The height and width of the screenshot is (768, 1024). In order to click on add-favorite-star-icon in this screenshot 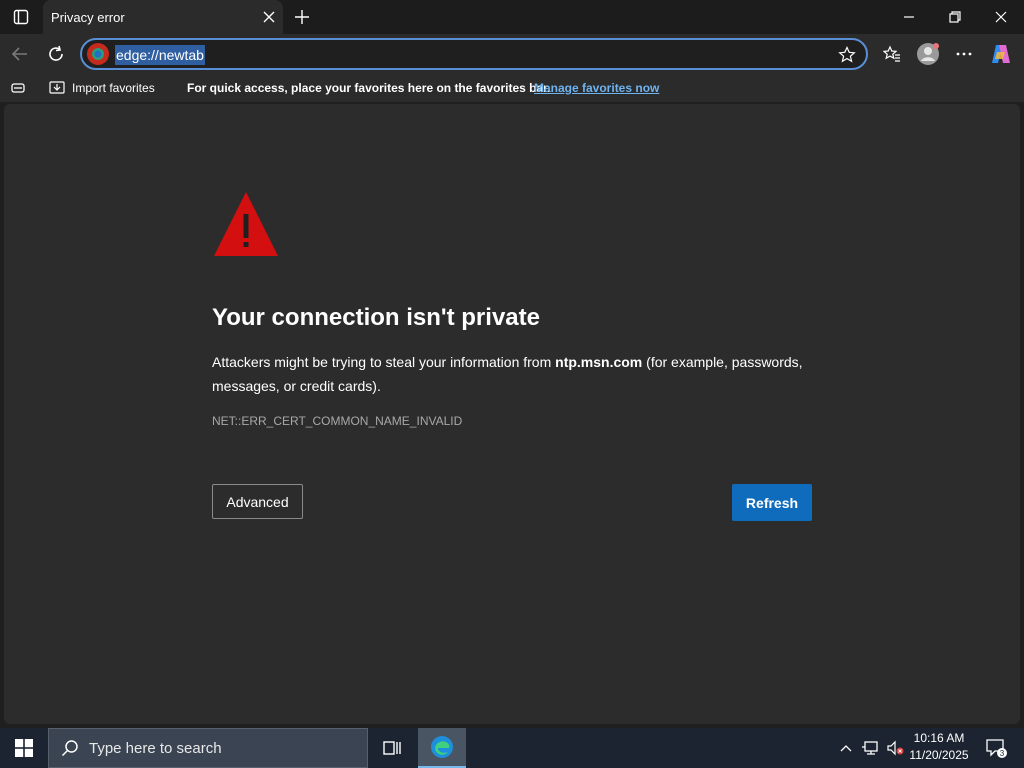, I will do `click(847, 55)`.